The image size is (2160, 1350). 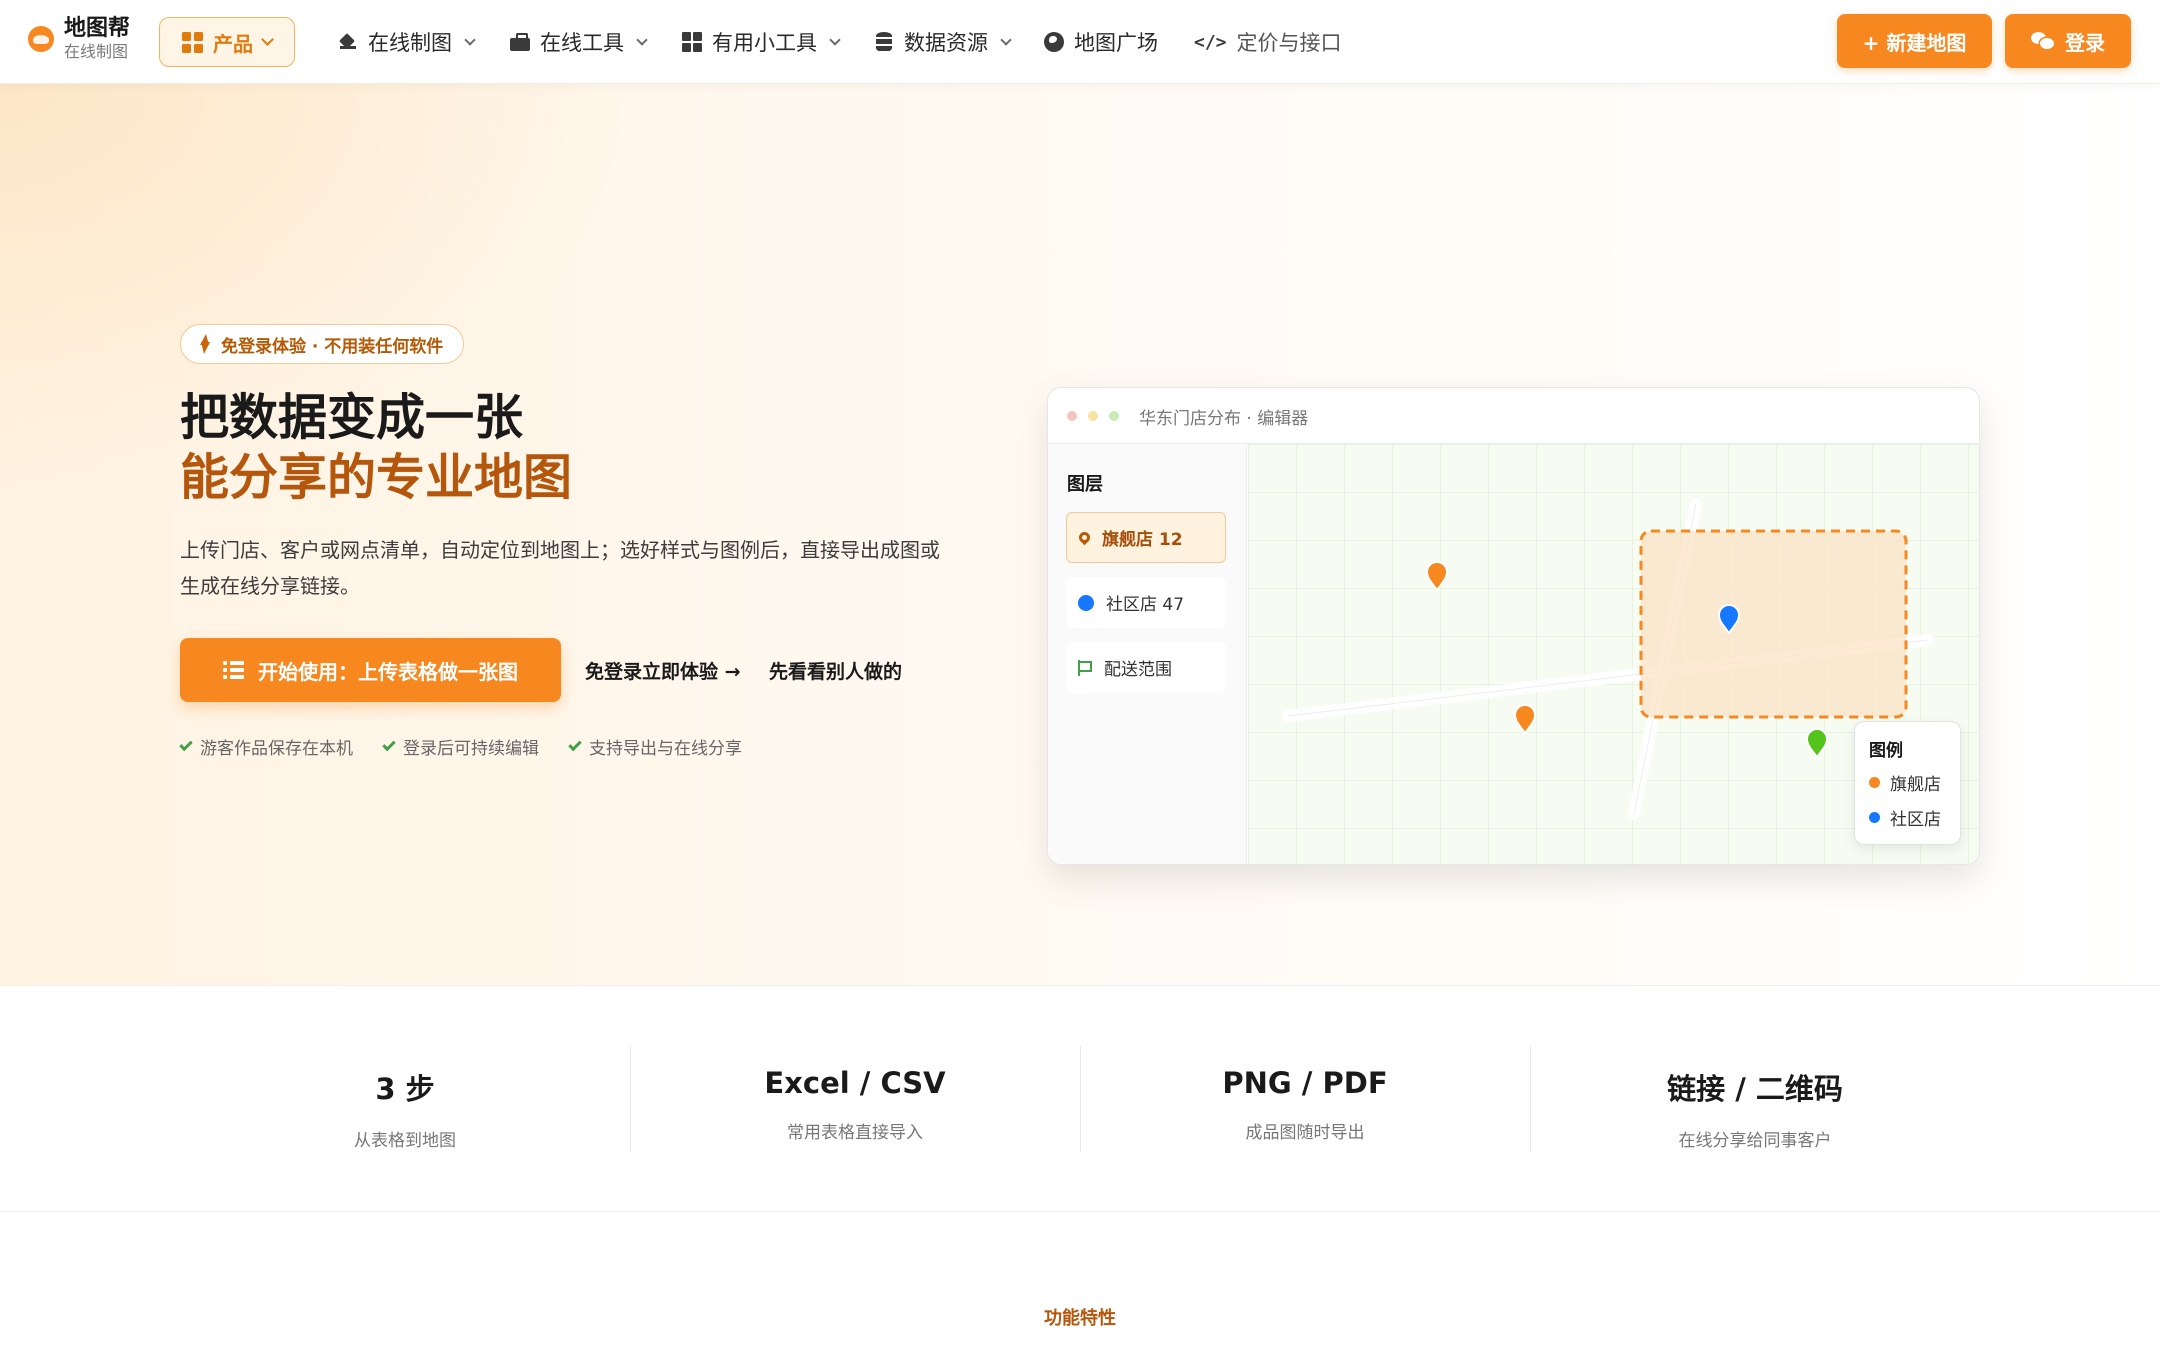 I want to click on nav-item-online-mapping: 在线制图, so click(x=407, y=42).